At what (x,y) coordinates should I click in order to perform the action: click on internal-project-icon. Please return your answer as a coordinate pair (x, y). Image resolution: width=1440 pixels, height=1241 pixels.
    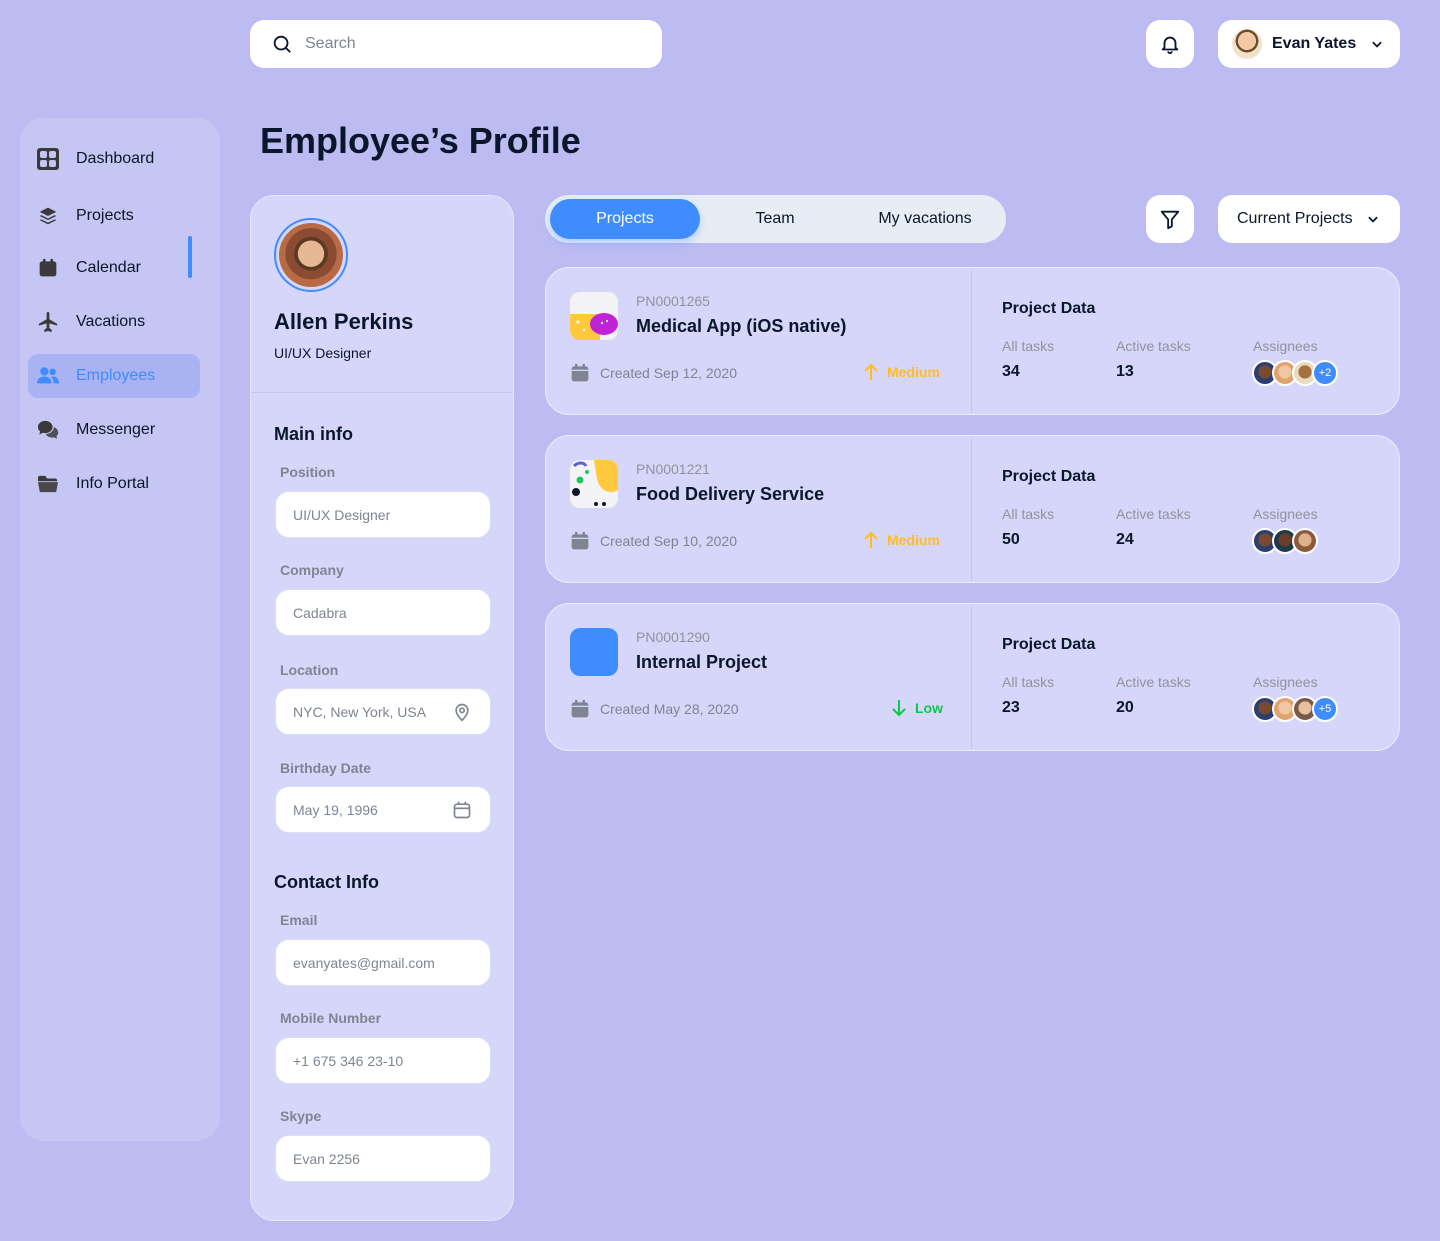
    Looking at the image, I should click on (594, 652).